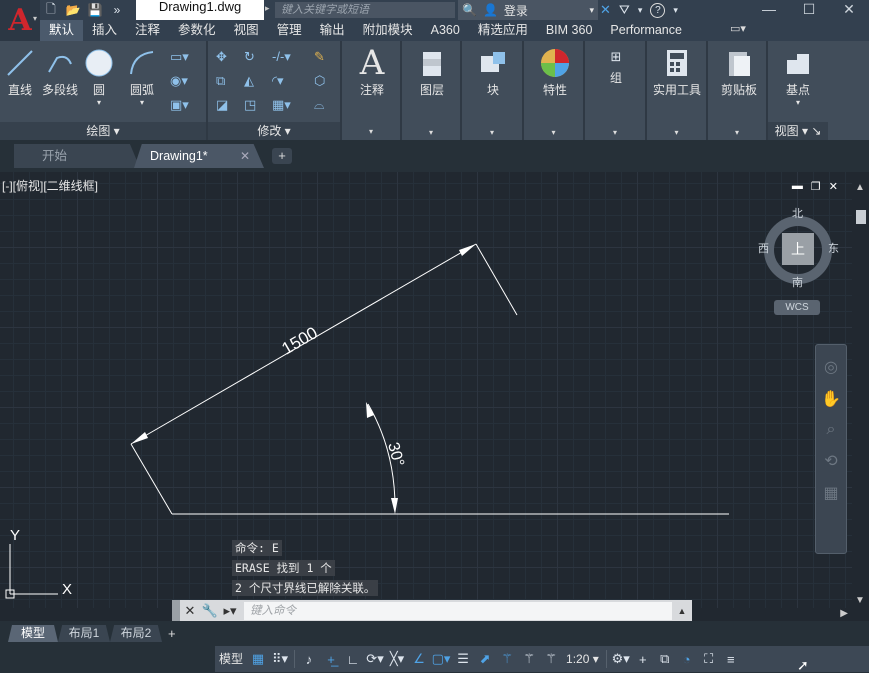 The width and height of the screenshot is (869, 673). What do you see at coordinates (860, 390) in the screenshot?
I see `vertical-scrollbar: ▲ ▼` at bounding box center [860, 390].